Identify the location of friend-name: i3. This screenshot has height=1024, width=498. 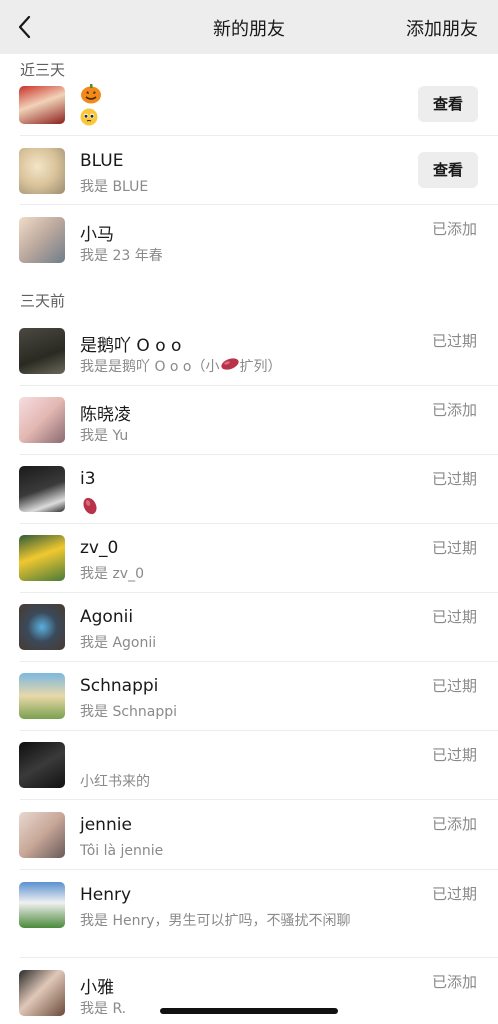
(88, 479).